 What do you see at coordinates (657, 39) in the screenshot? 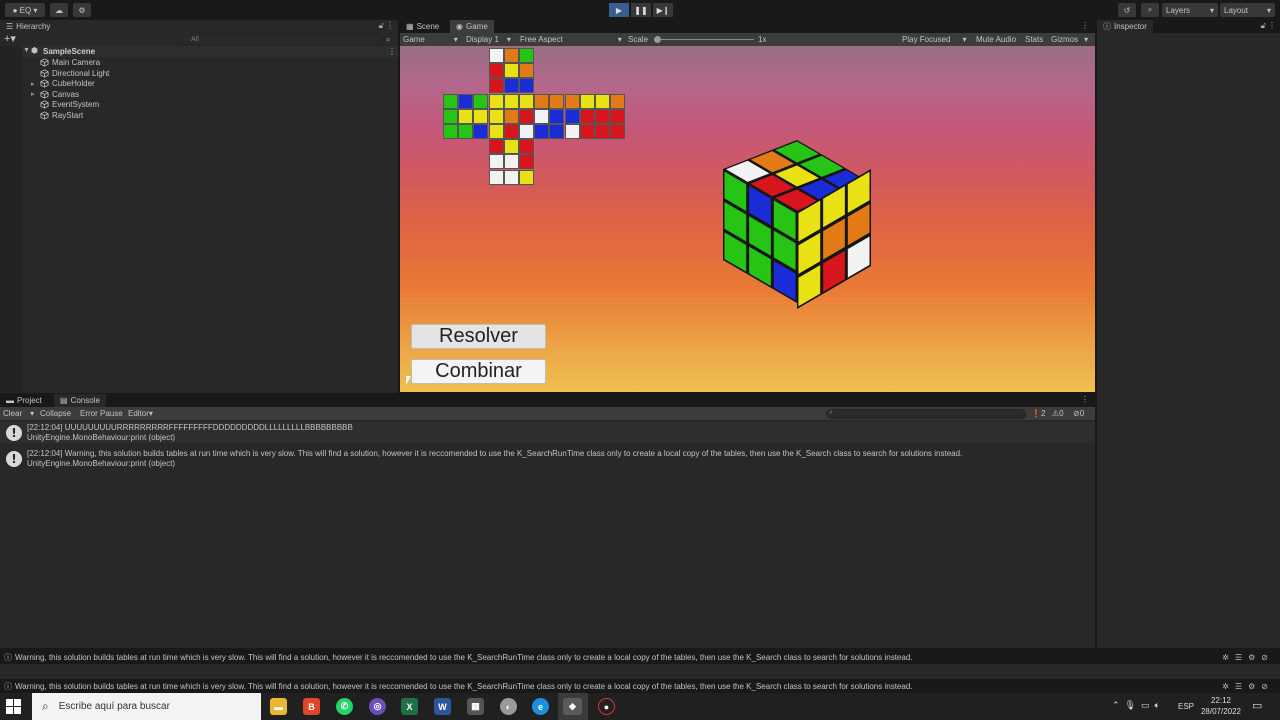
I see `scale-slider-handle` at bounding box center [657, 39].